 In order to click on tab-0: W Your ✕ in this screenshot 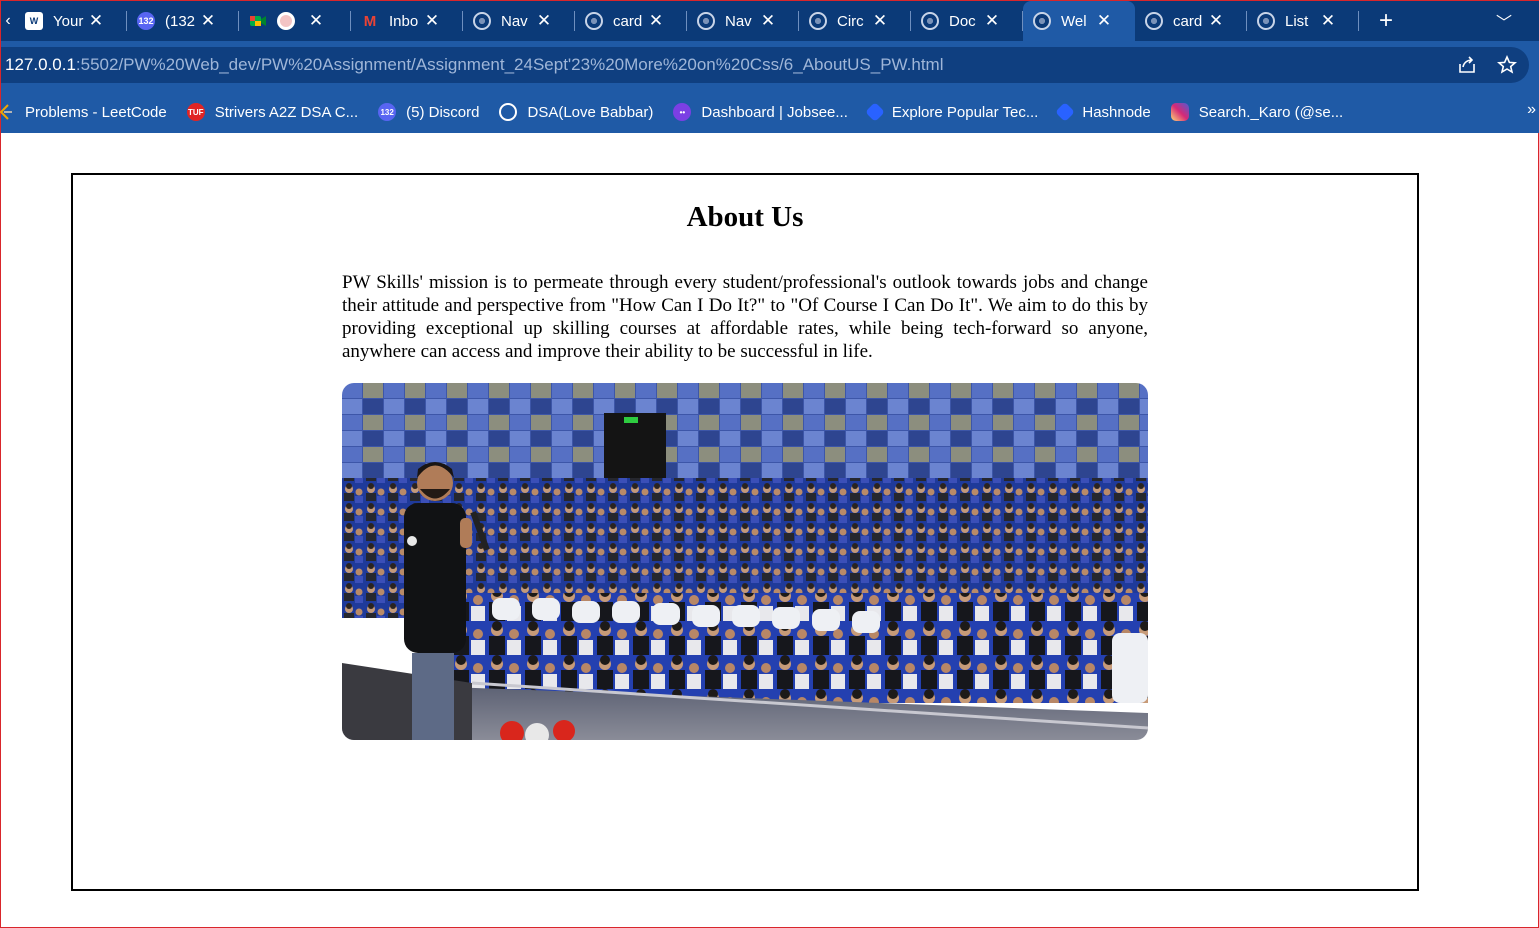, I will do `click(71, 21)`.